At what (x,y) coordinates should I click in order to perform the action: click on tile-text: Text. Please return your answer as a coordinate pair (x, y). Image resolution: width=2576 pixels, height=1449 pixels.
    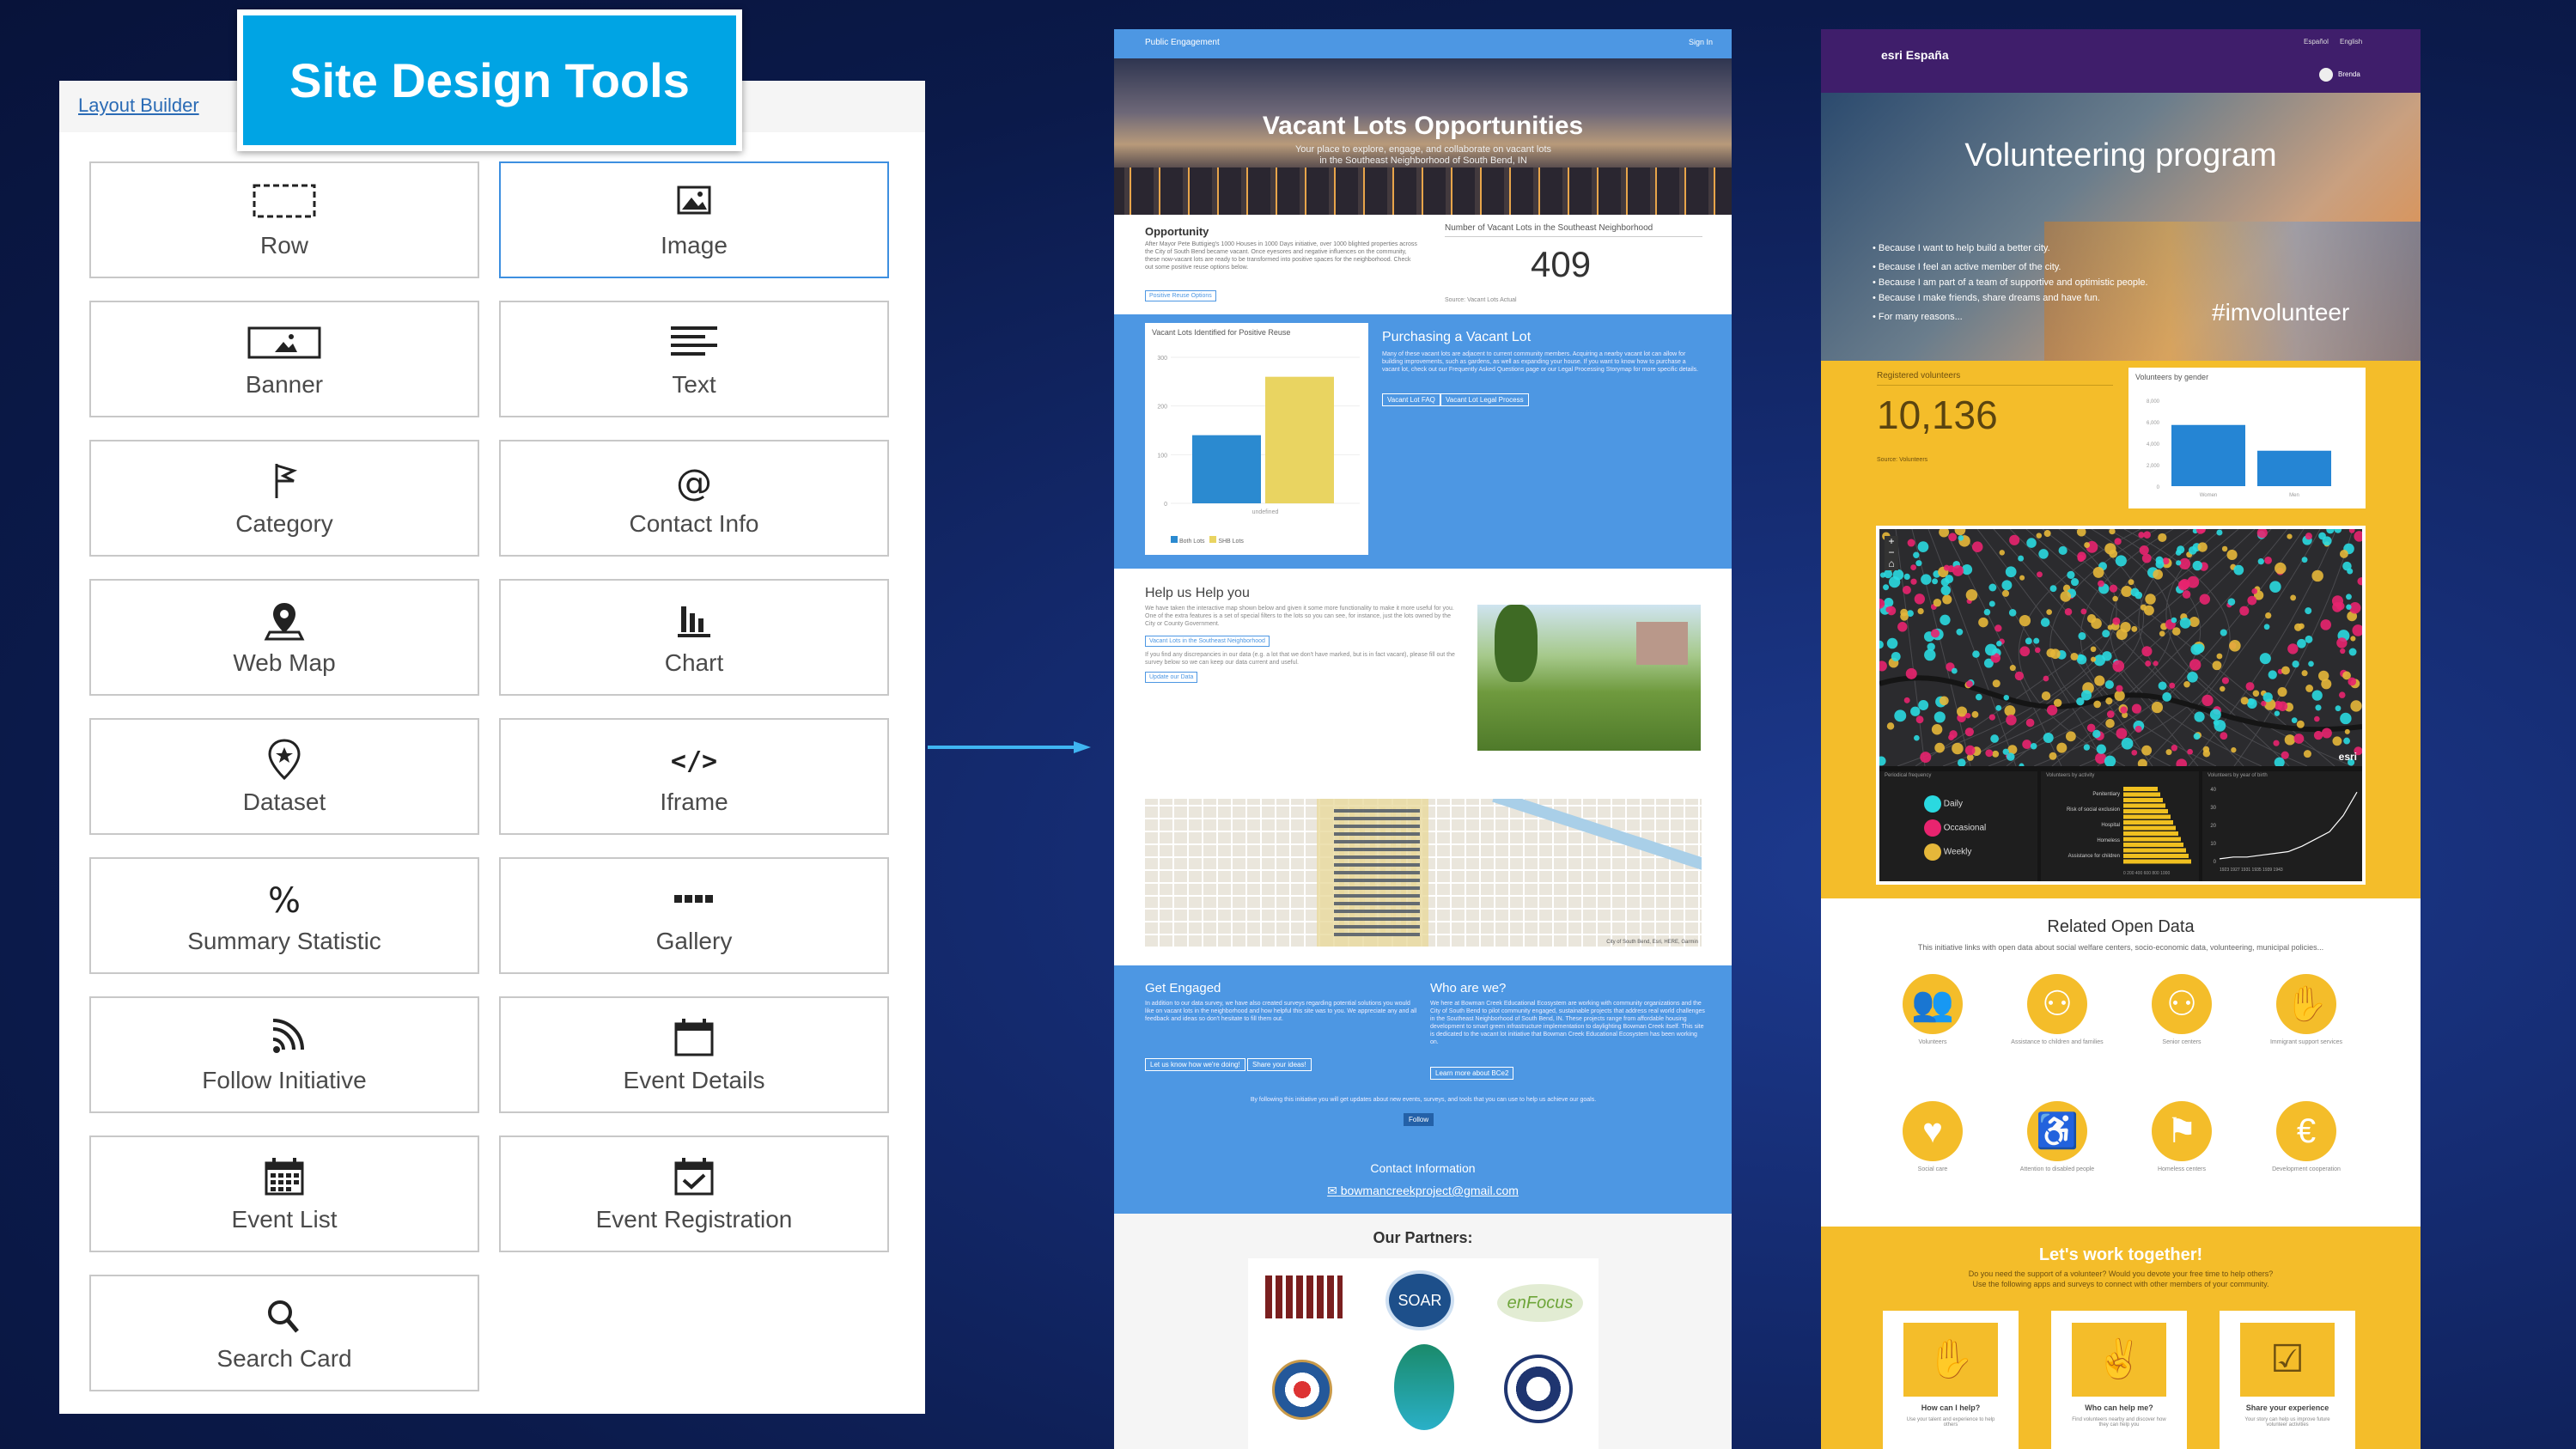
    Looking at the image, I should click on (694, 359).